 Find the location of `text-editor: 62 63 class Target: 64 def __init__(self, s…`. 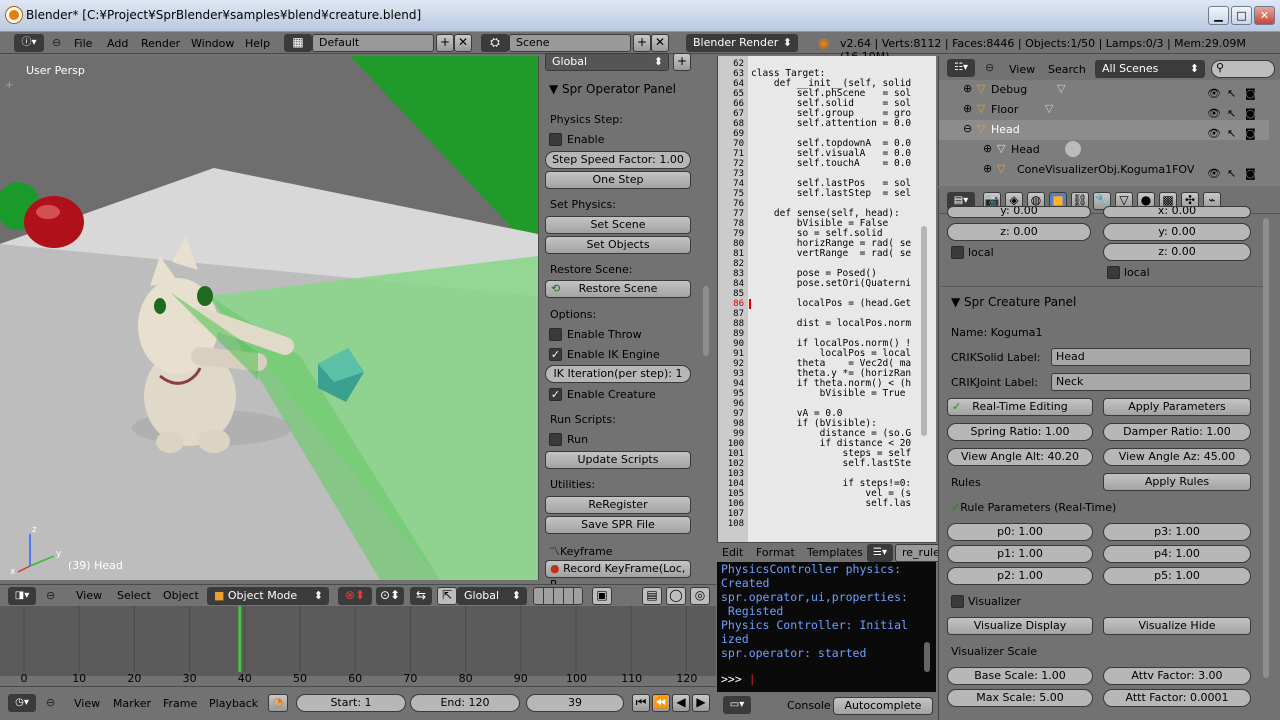

text-editor: 62 63 class Target: 64 def __init__(self, s… is located at coordinates (826, 299).